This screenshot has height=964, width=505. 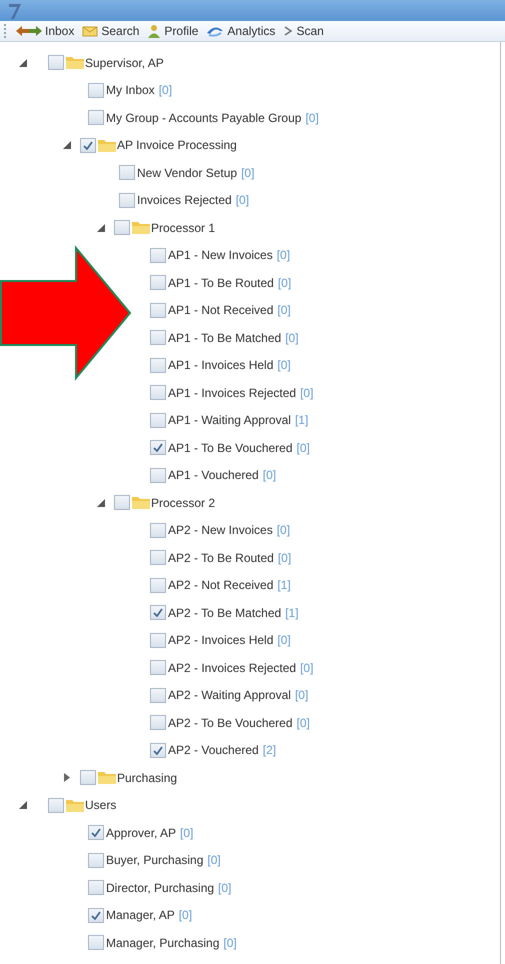 I want to click on logo-icon, so click(x=15, y=11).